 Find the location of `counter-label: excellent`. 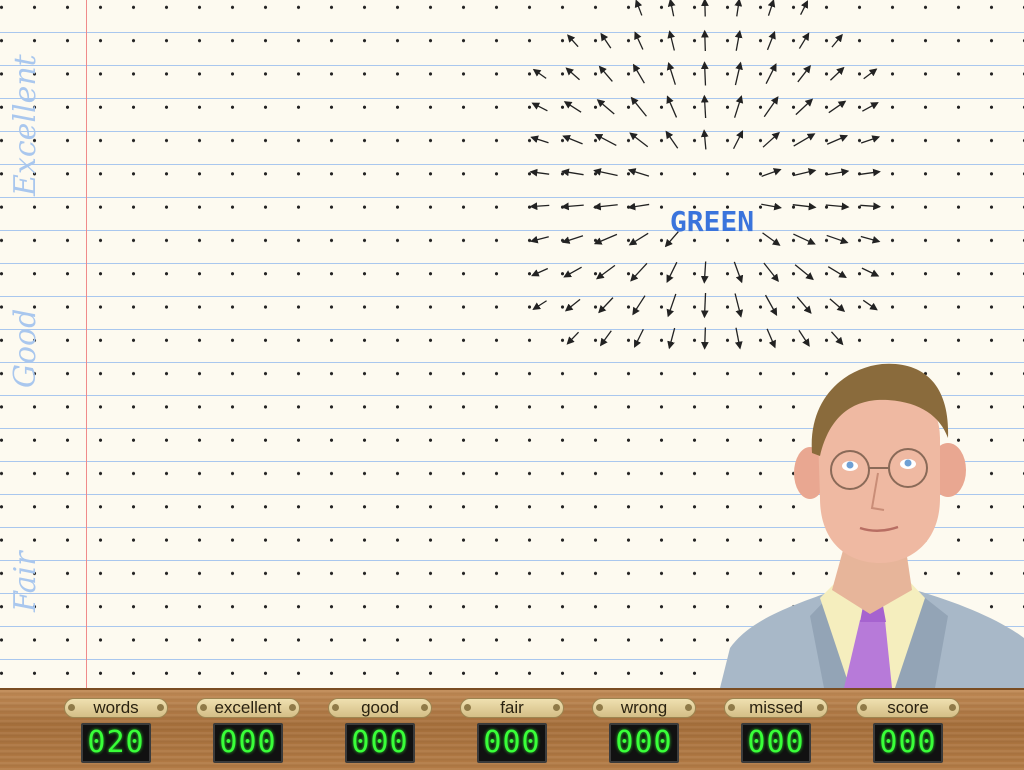

counter-label: excellent is located at coordinates (248, 708).